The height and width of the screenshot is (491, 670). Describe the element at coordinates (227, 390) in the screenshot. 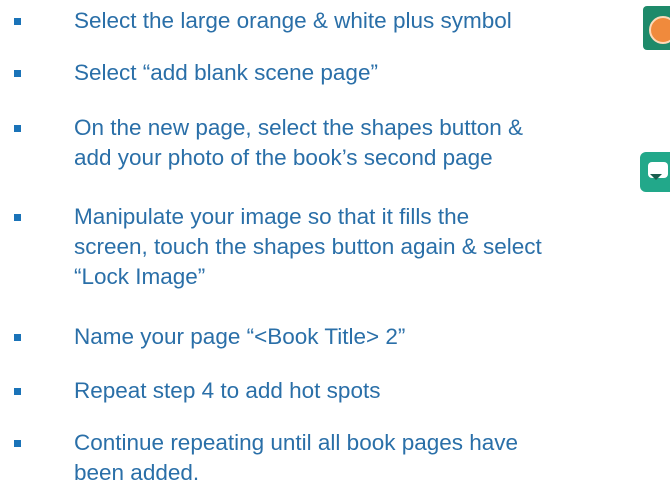

I see `bullet-text: Repeat step 4 to add hot spots` at that location.